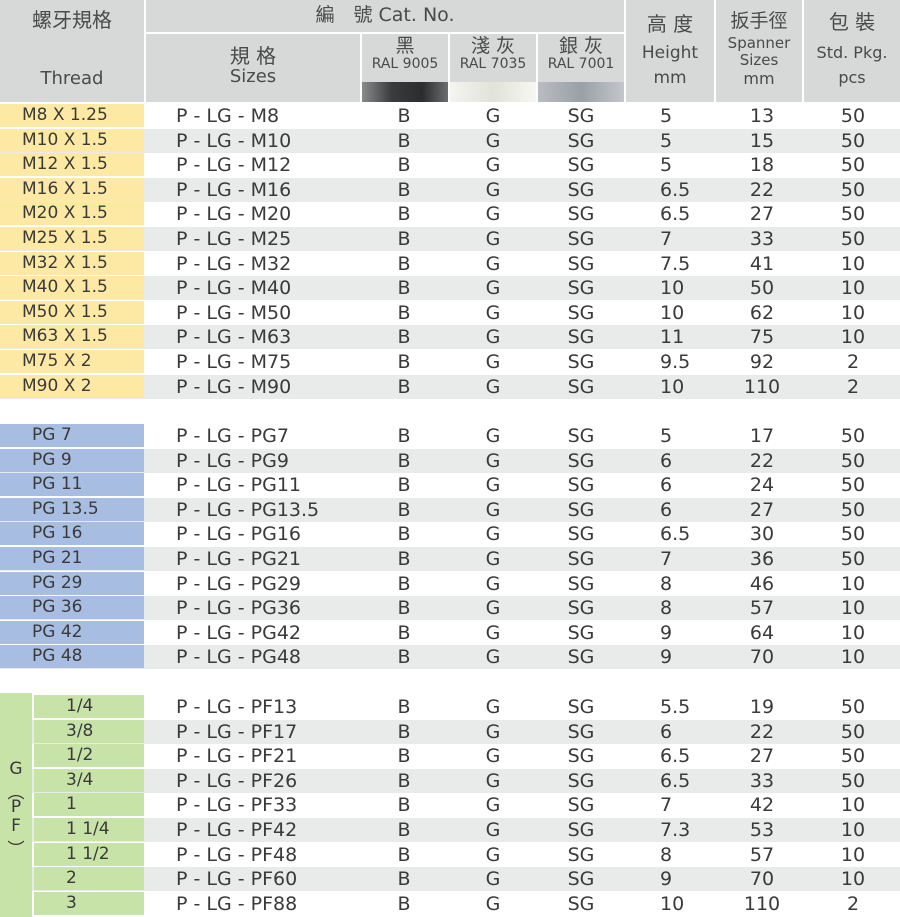 The height and width of the screenshot is (917, 900). What do you see at coordinates (762, 337) in the screenshot?
I see `spanner-cell: 75` at bounding box center [762, 337].